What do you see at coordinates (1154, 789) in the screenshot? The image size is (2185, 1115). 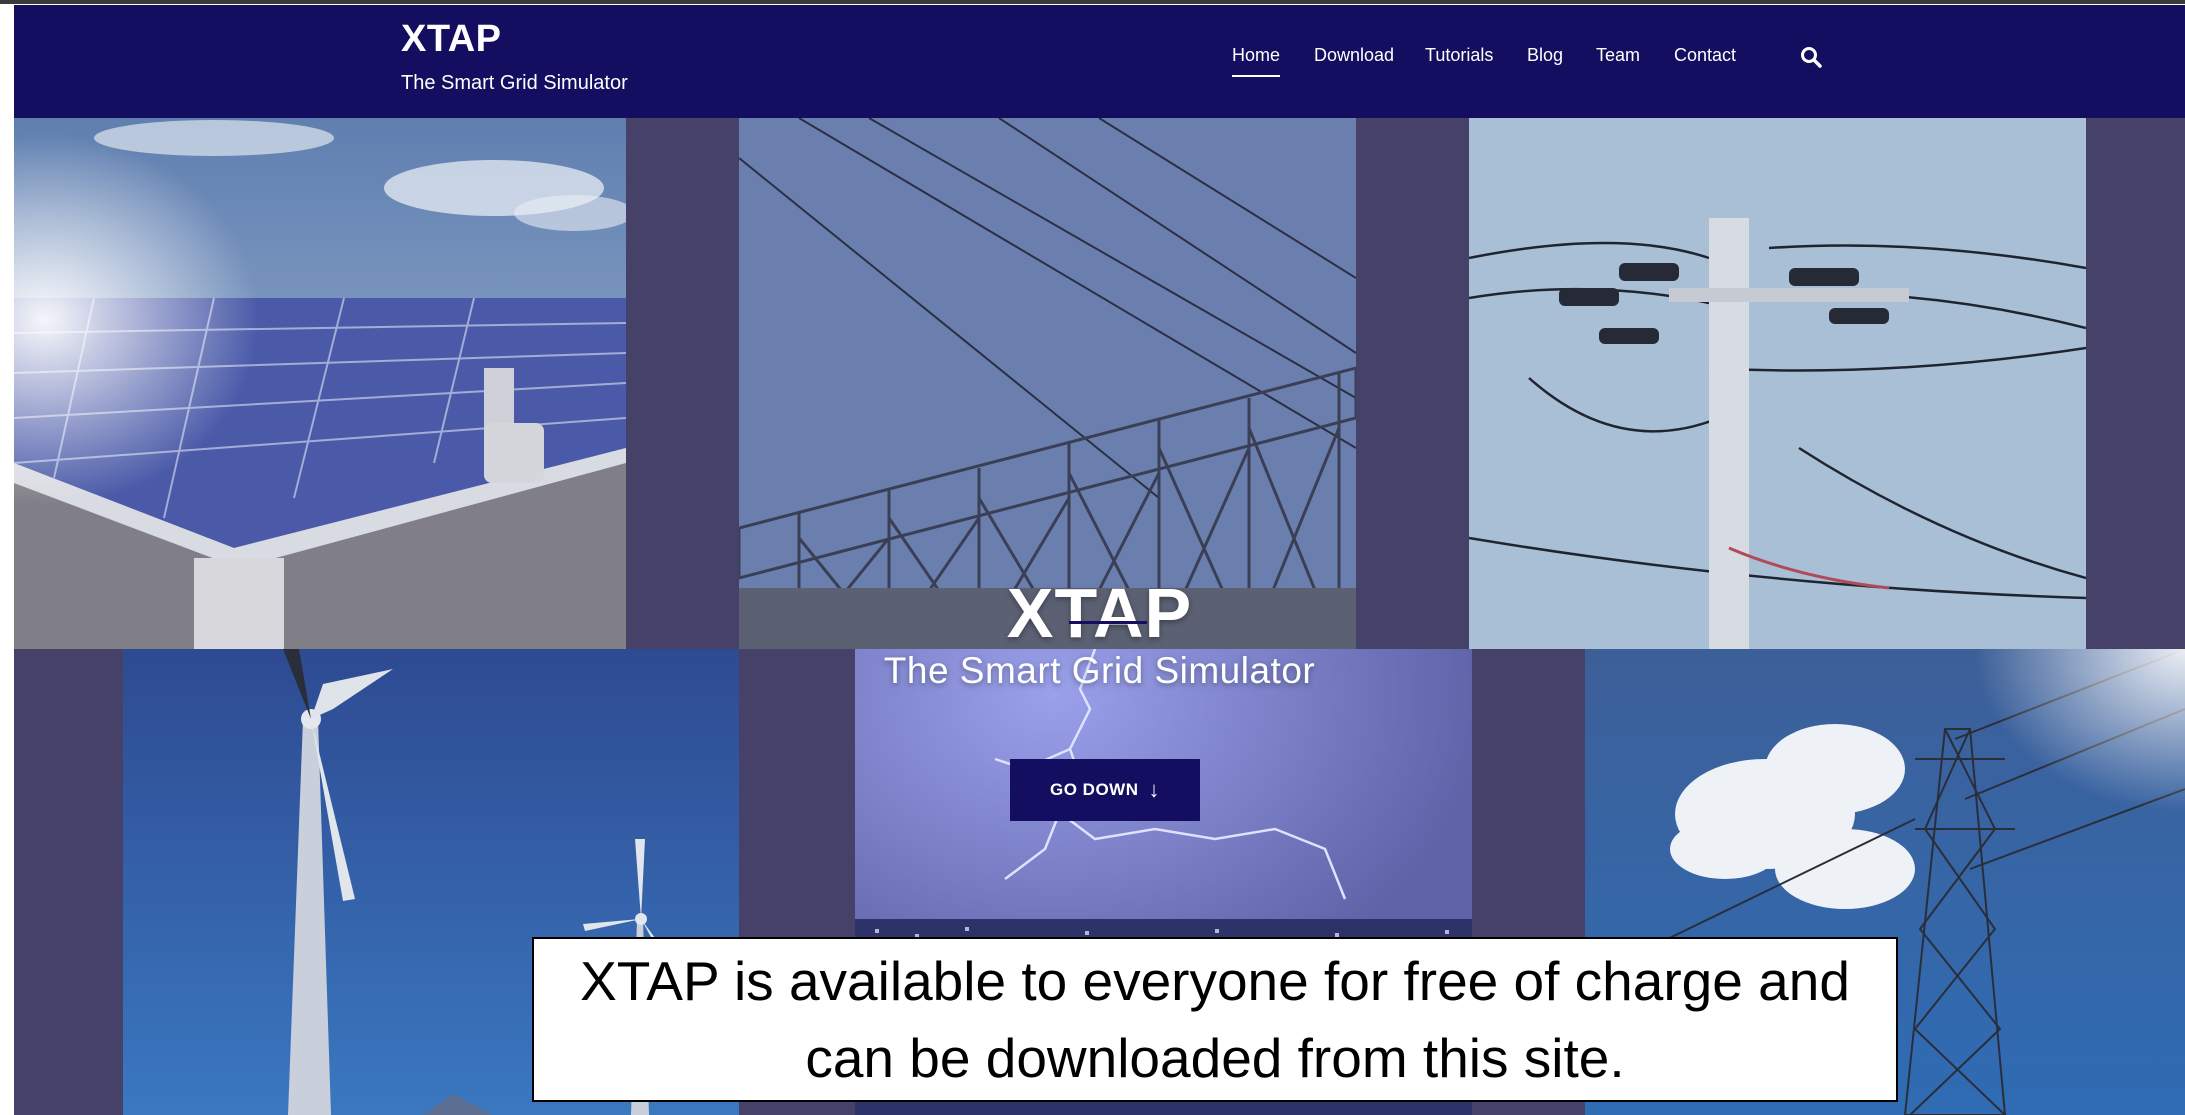 I see `arrow-down-icon: ↓` at bounding box center [1154, 789].